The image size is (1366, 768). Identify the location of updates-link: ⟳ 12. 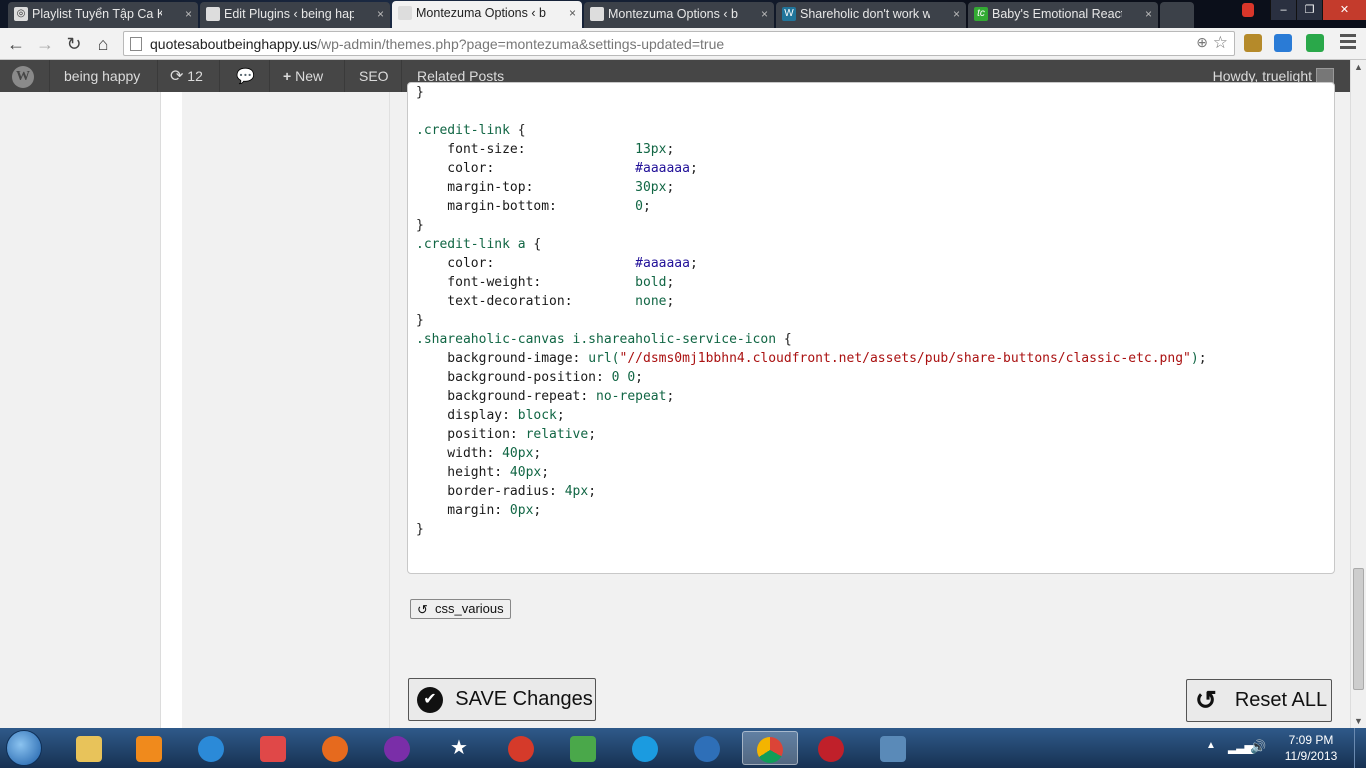
(189, 76).